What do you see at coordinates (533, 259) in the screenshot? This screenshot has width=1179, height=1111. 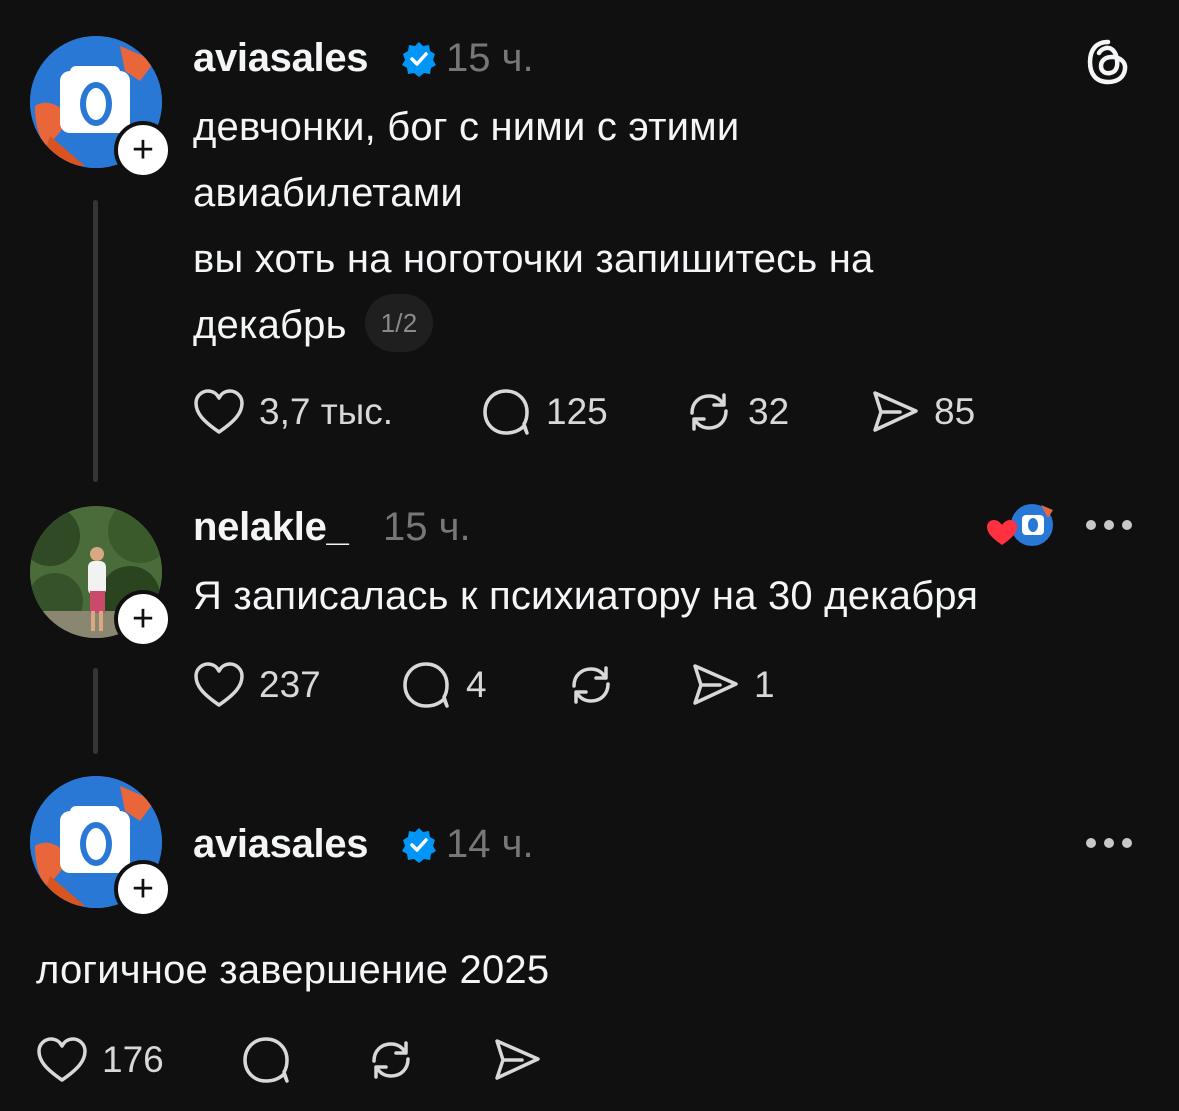 I see `post-text-line: вы хоть на ноготочки запишитесь на` at bounding box center [533, 259].